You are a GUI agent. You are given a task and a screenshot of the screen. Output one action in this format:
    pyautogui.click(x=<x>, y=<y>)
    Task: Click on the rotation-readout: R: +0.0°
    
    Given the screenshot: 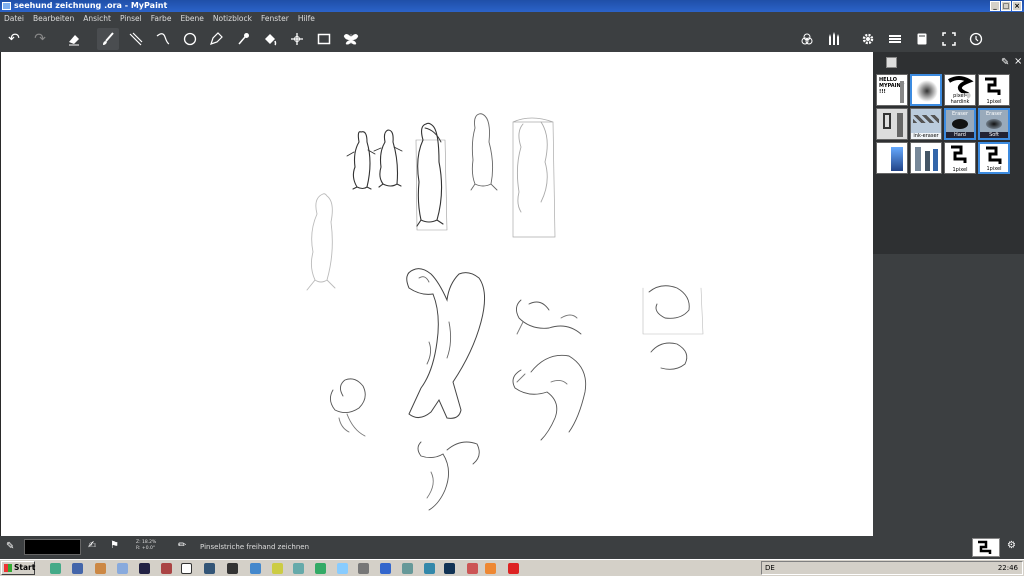 What is the action you would take?
    pyautogui.click(x=146, y=548)
    